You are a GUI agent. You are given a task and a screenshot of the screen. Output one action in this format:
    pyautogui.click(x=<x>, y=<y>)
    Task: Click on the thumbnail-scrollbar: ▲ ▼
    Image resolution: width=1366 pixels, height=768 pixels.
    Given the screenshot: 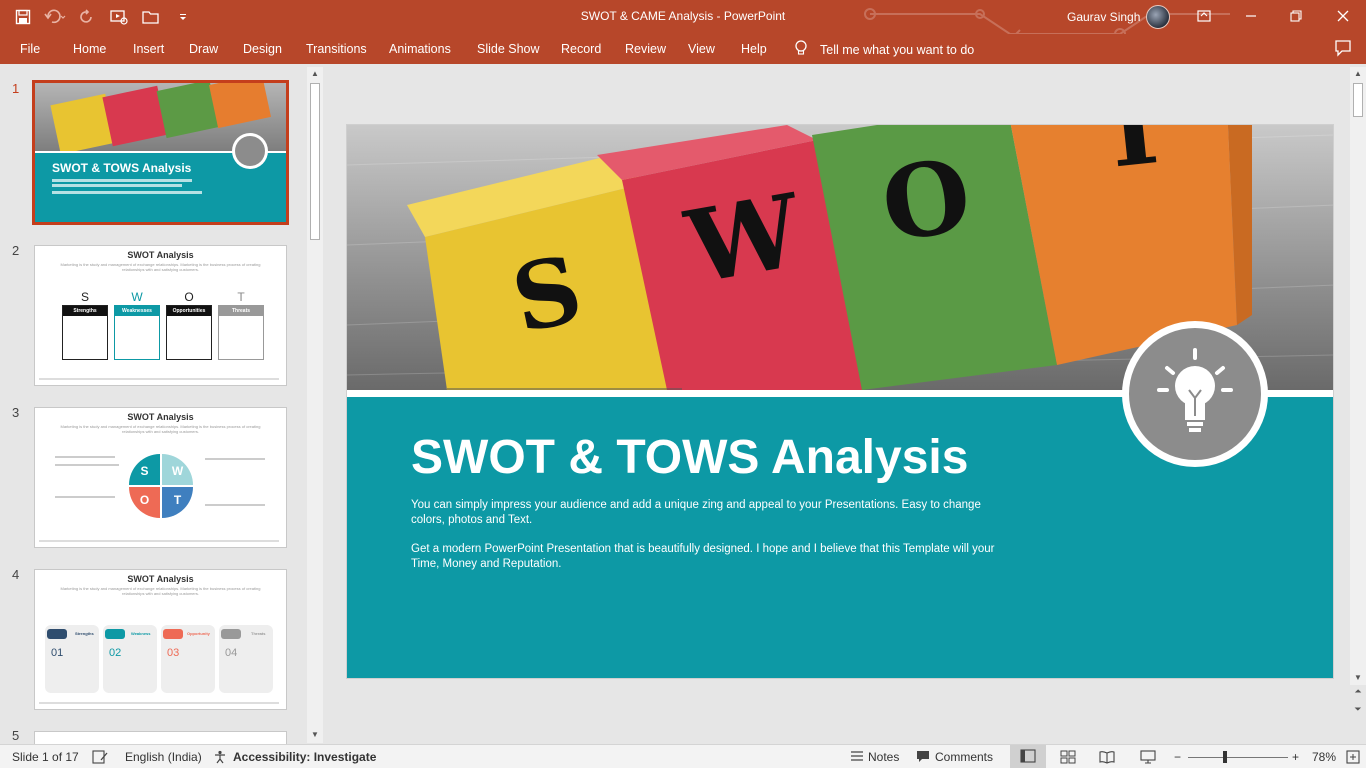 What is the action you would take?
    pyautogui.click(x=315, y=405)
    